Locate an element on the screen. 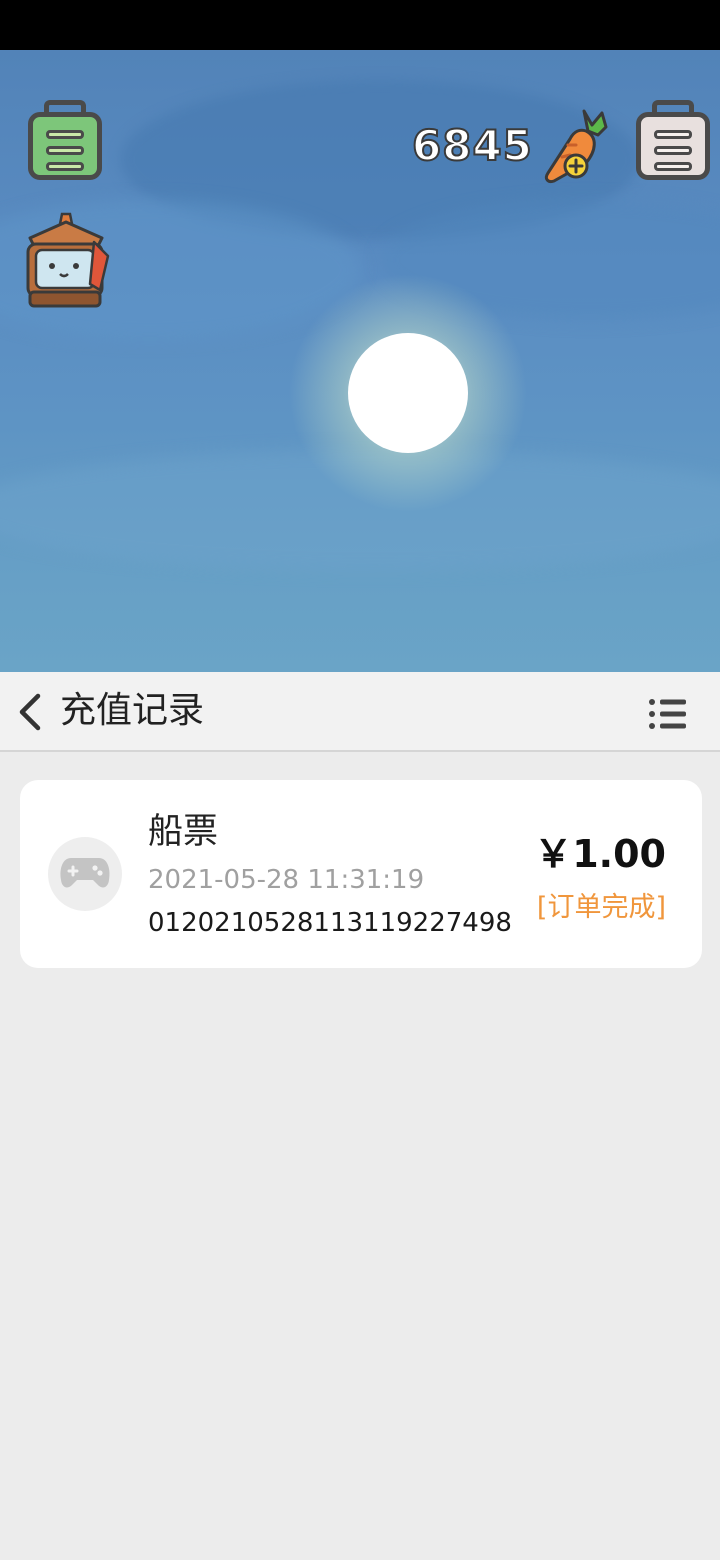 The image size is (720, 1560). page-title: 充值记录 is located at coordinates (132, 710).